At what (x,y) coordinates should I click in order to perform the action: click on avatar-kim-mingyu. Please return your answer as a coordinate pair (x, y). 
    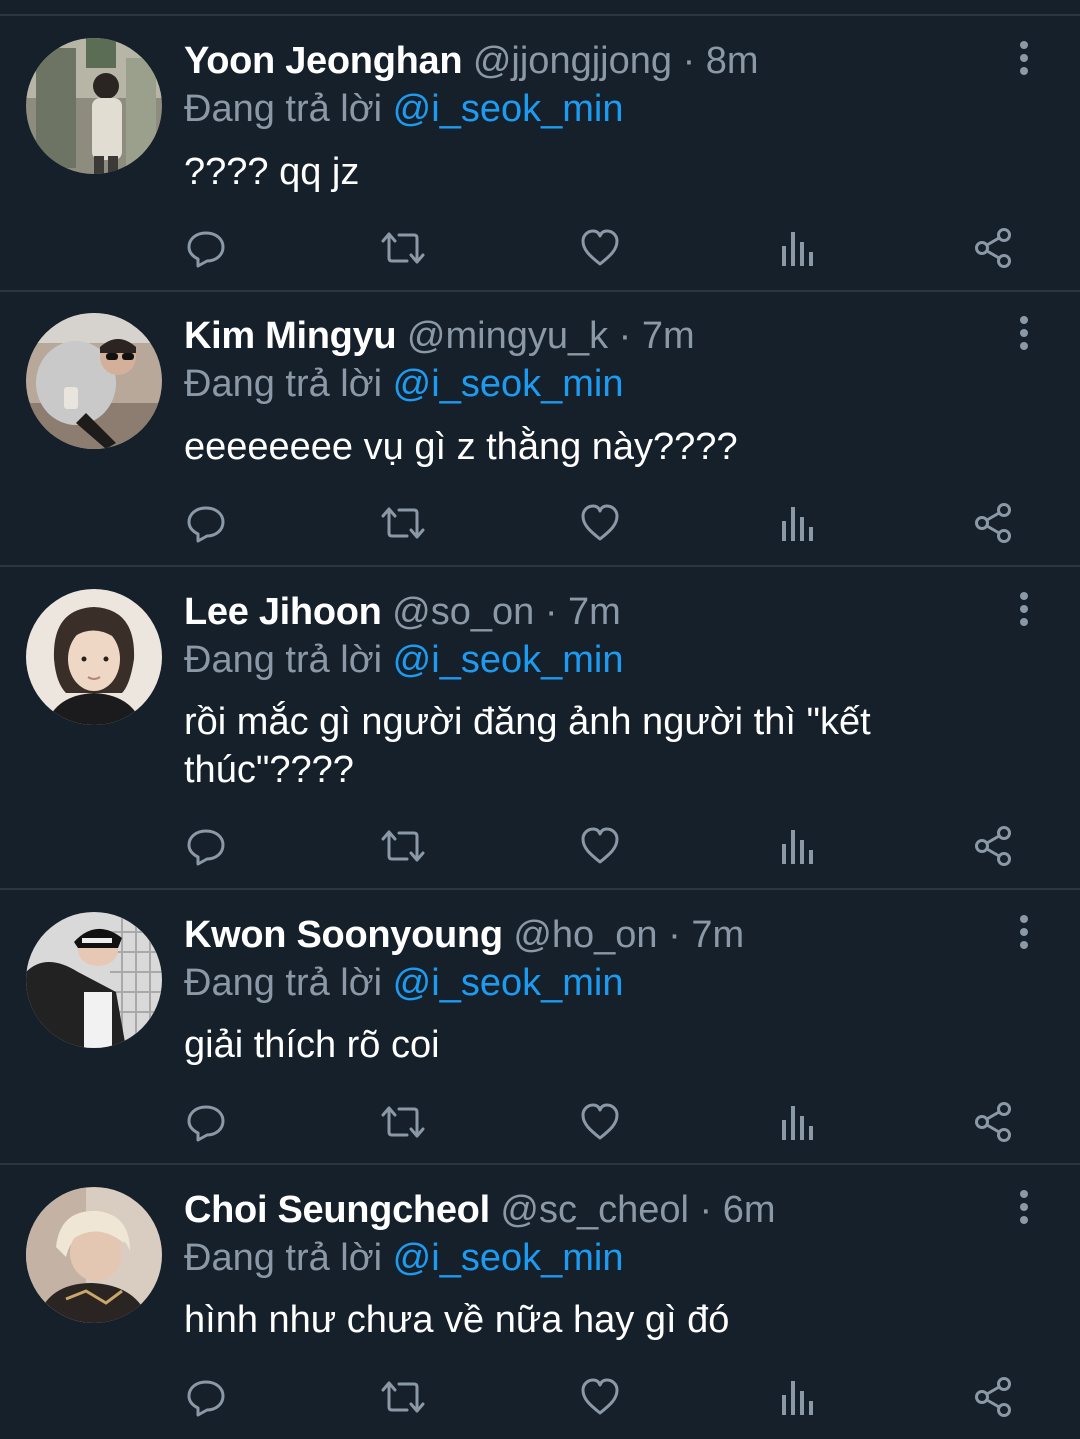
    Looking at the image, I should click on (94, 381).